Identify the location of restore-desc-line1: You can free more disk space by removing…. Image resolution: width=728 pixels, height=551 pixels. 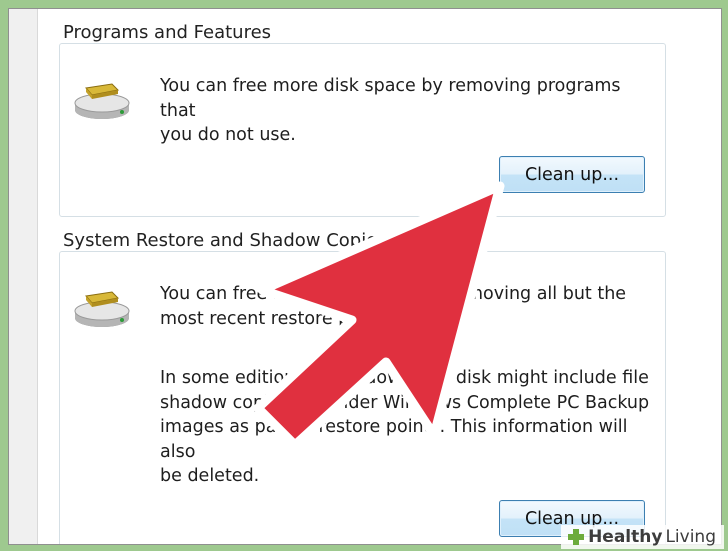
(393, 294).